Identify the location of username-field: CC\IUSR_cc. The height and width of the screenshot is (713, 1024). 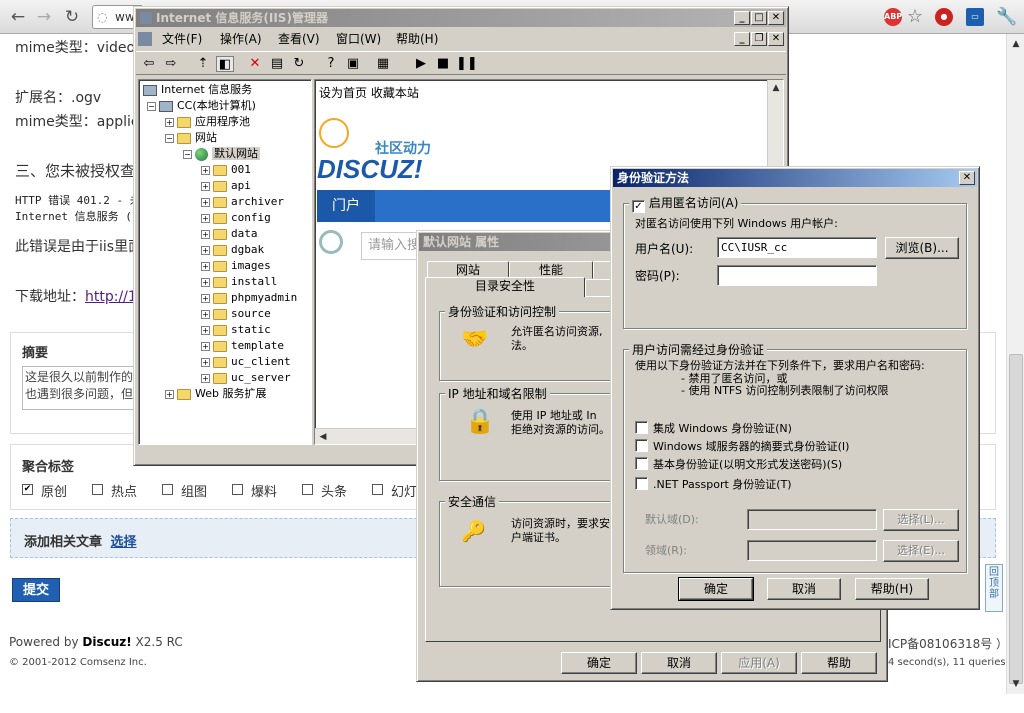
(797, 247).